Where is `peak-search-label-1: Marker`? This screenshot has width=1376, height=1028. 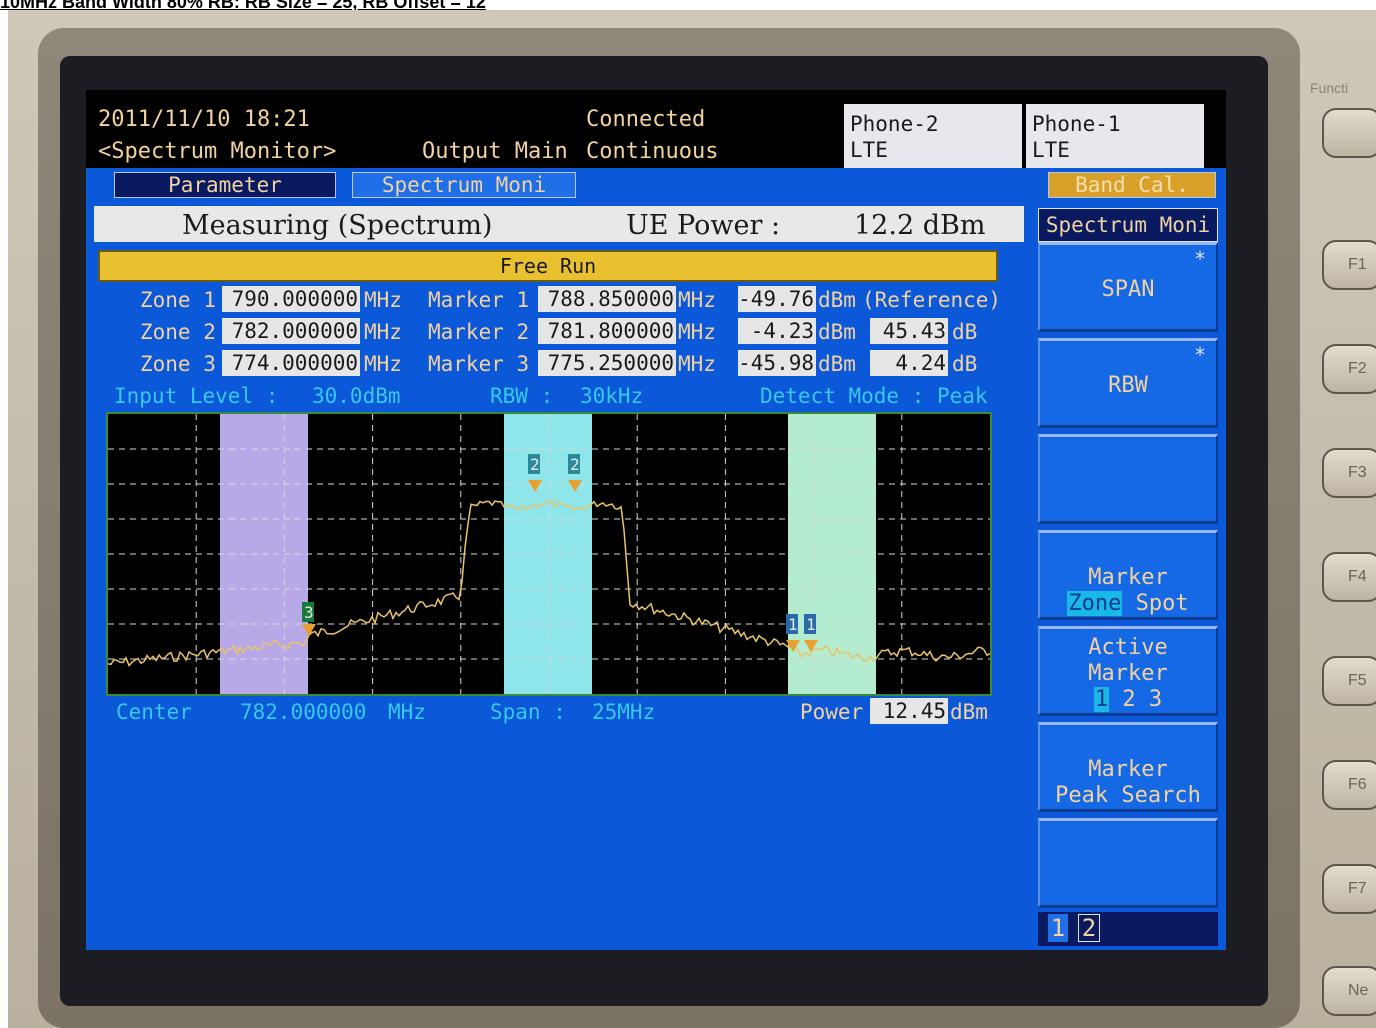 peak-search-label-1: Marker is located at coordinates (1128, 769).